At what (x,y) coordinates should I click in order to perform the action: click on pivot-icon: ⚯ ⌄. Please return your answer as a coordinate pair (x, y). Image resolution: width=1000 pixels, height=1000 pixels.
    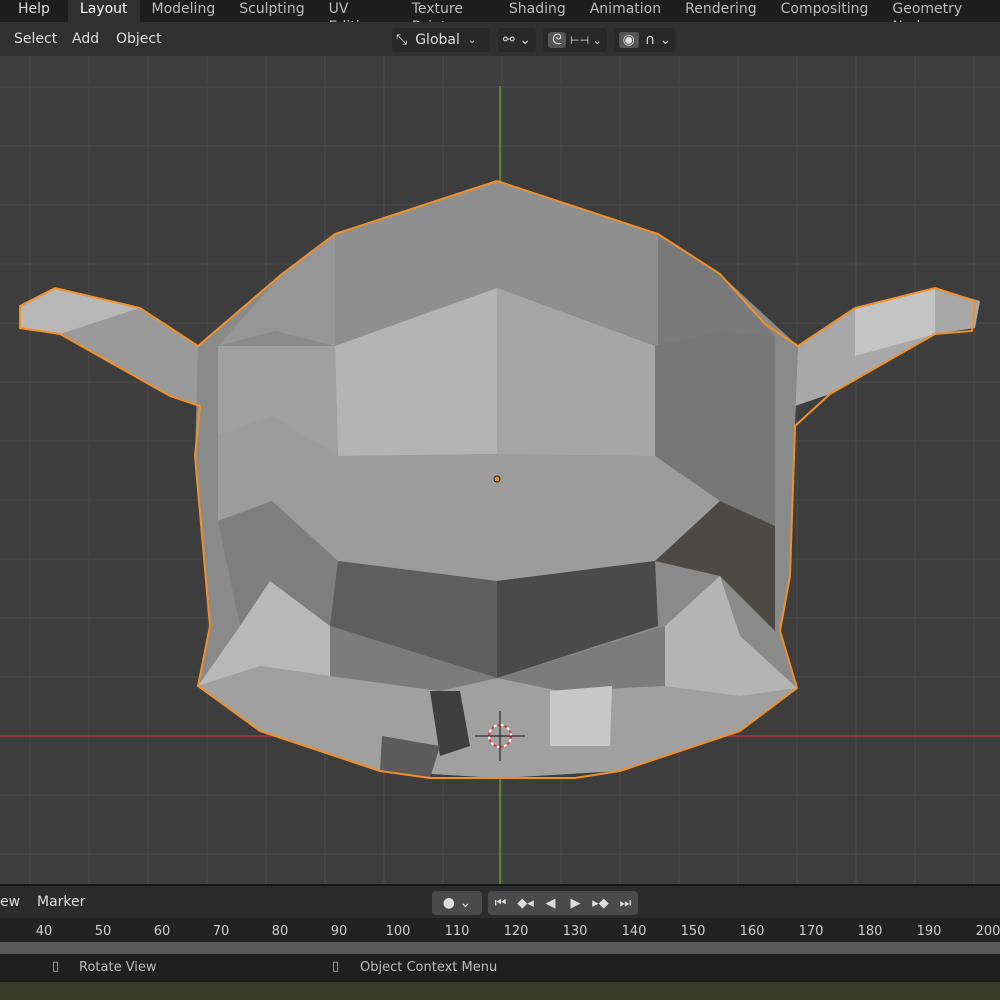
    Looking at the image, I should click on (517, 40).